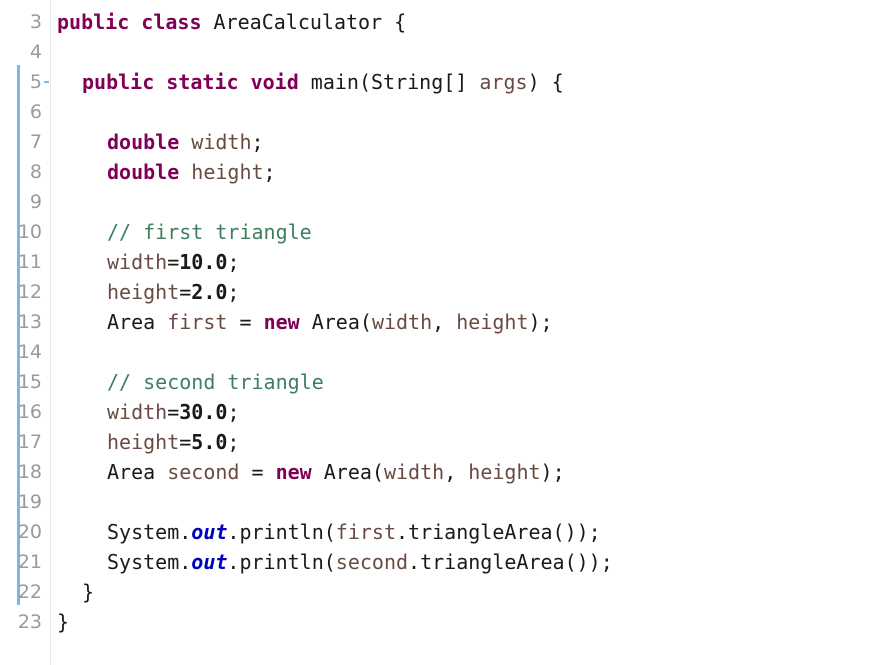  Describe the element at coordinates (330, 322) in the screenshot. I see `code-line-text: Area first = new Area(width, height);` at that location.